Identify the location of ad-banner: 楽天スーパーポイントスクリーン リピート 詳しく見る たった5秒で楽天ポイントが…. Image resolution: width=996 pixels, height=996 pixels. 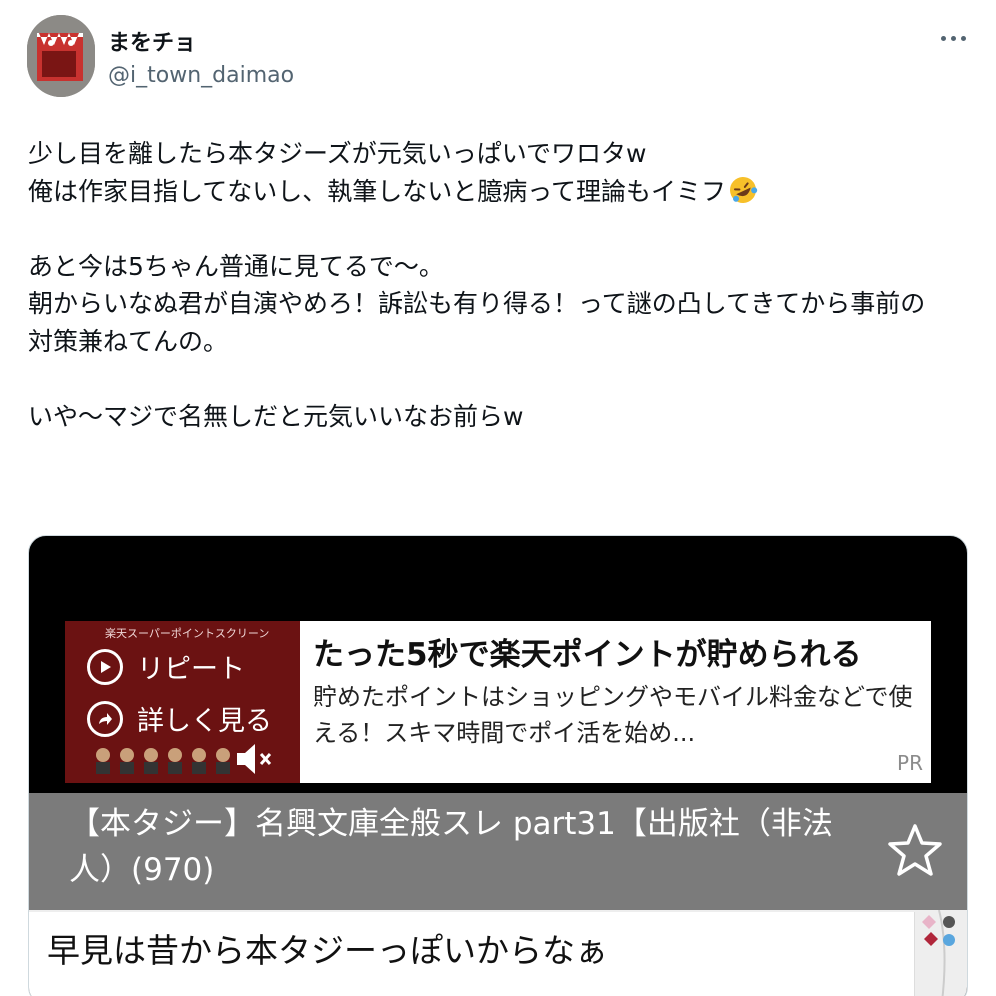
(498, 702).